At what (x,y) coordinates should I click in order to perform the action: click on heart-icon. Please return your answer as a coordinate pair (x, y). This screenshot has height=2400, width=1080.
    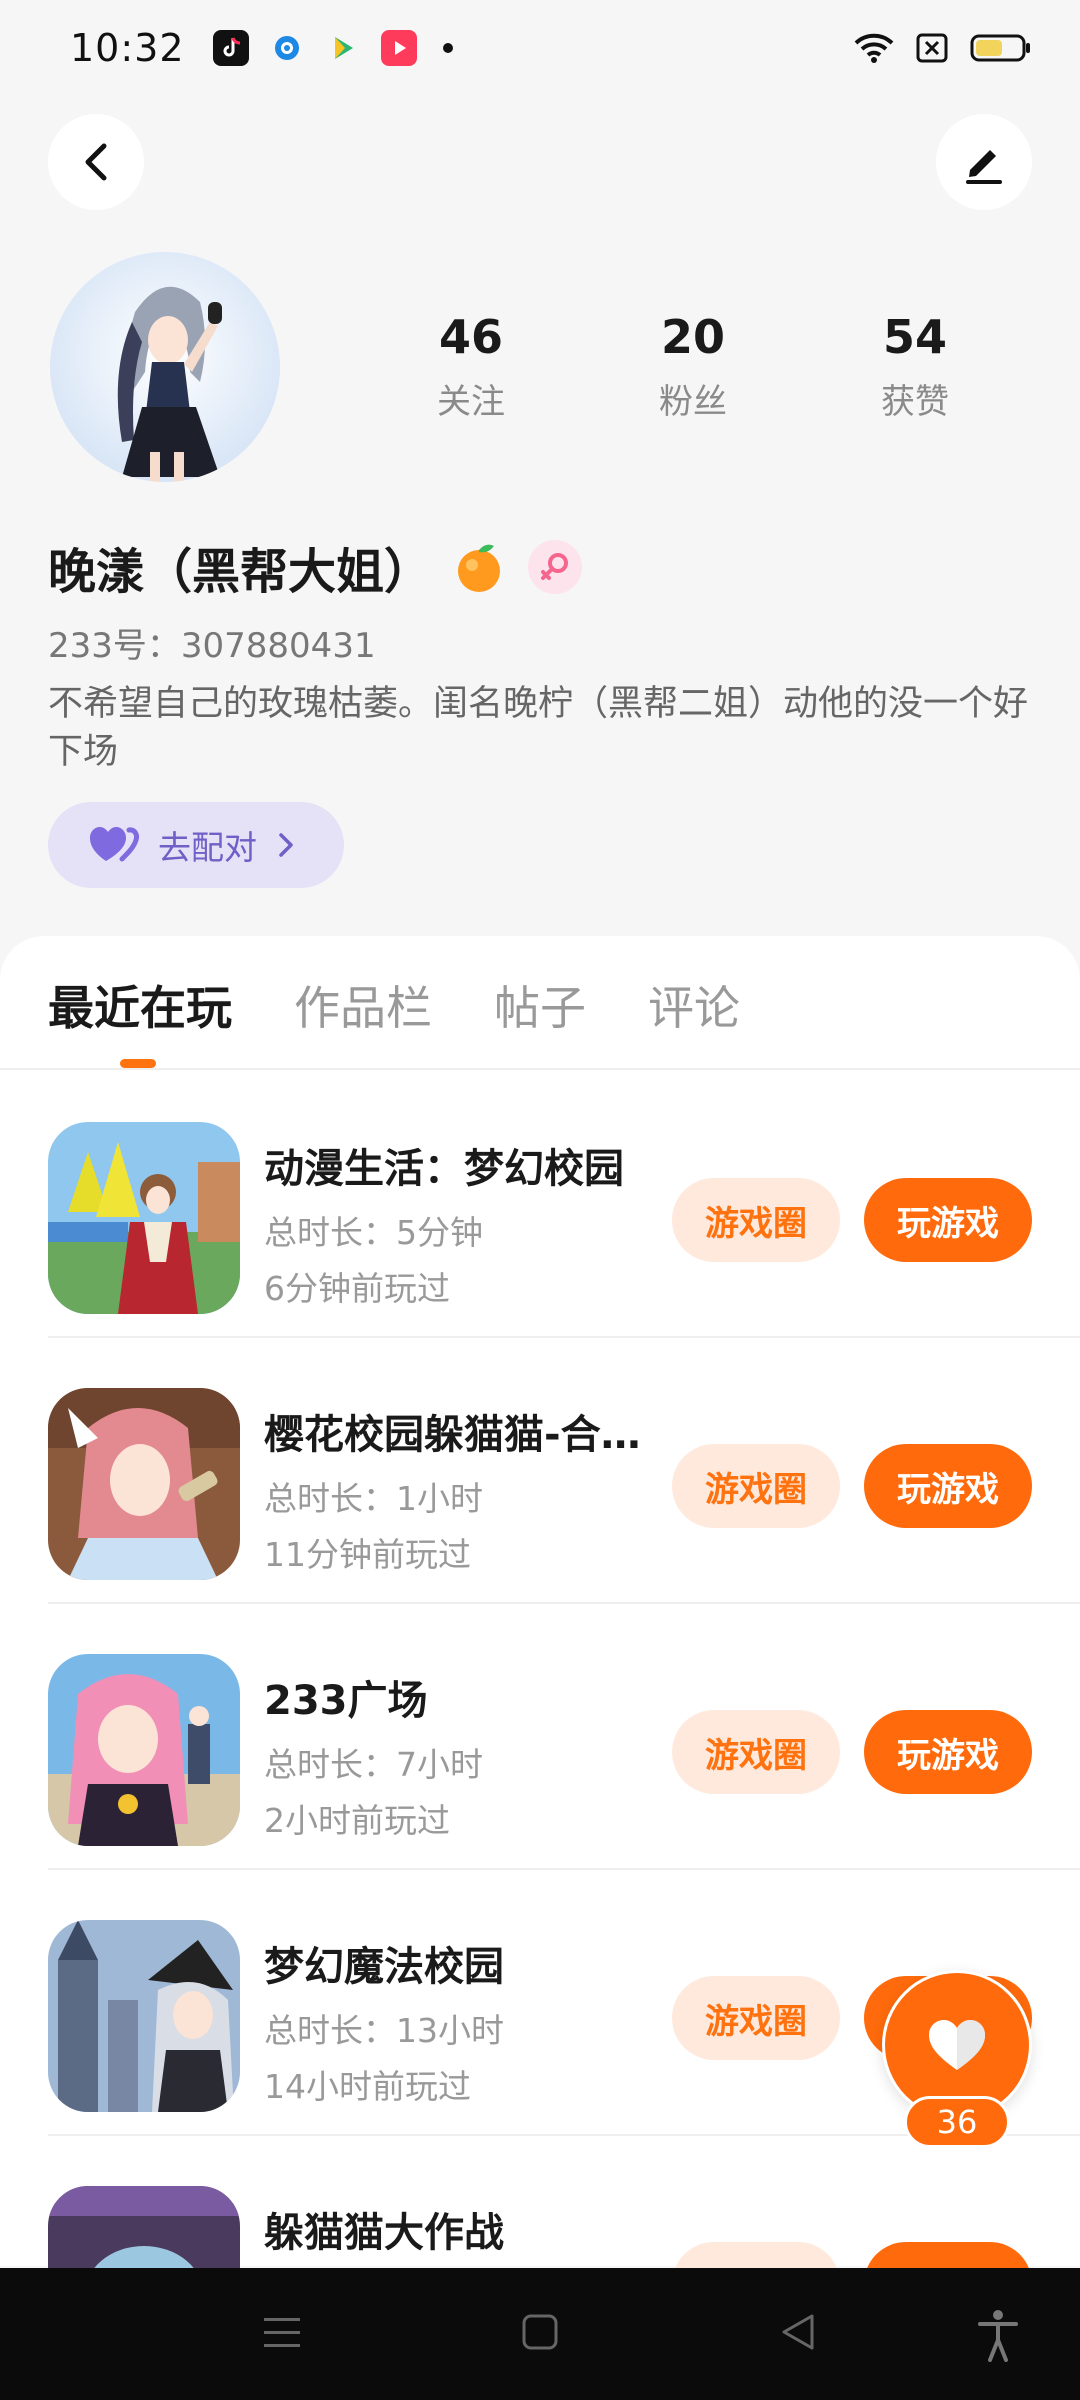
    Looking at the image, I should click on (957, 2045).